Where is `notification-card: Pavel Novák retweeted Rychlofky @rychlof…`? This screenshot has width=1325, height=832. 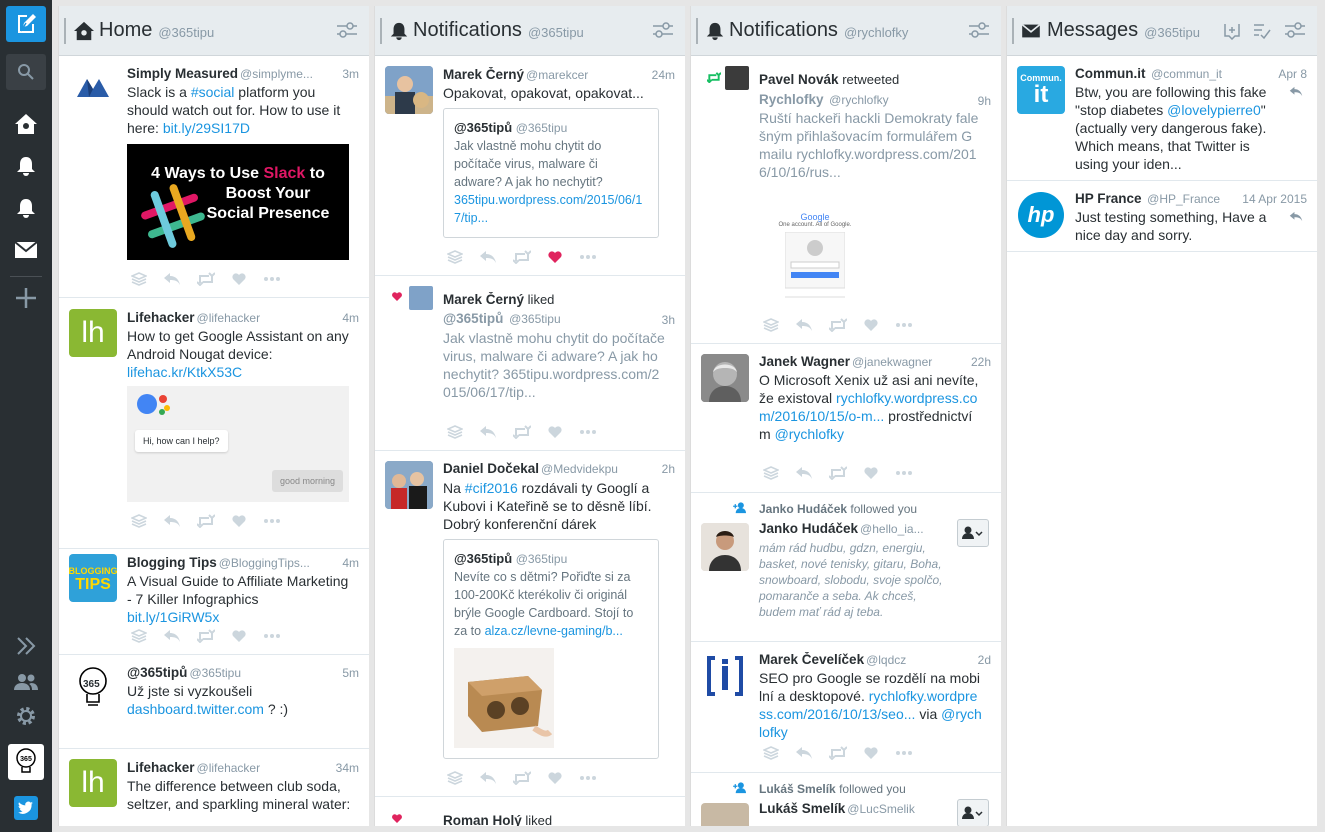
notification-card: Pavel Novák retweeted Rychlofky @rychlof… is located at coordinates (846, 200).